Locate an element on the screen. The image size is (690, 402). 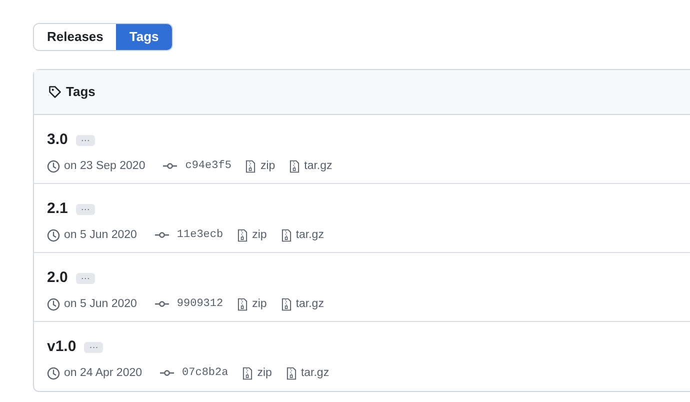
tag-name-link: 3.0 is located at coordinates (57, 140).